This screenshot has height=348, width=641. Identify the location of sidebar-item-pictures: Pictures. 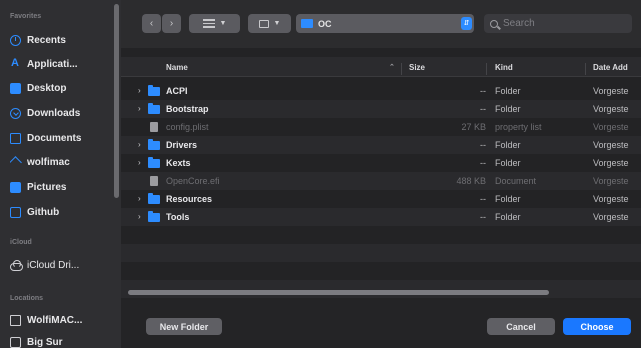
(63, 187).